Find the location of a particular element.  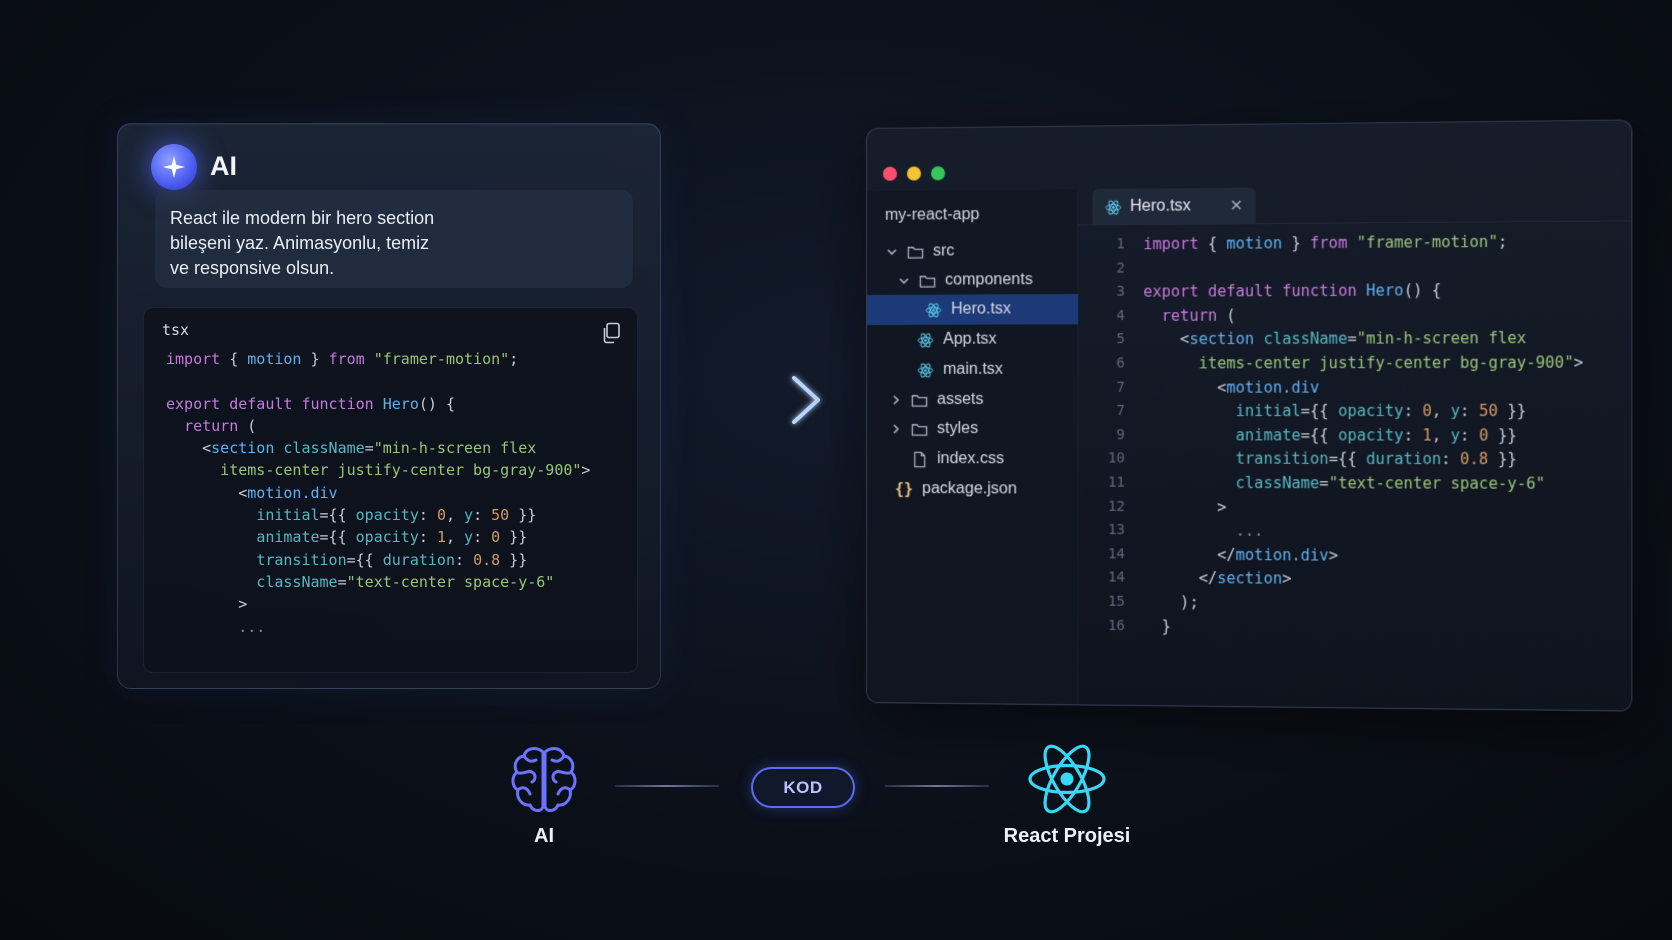

minimize-dot is located at coordinates (913, 173).